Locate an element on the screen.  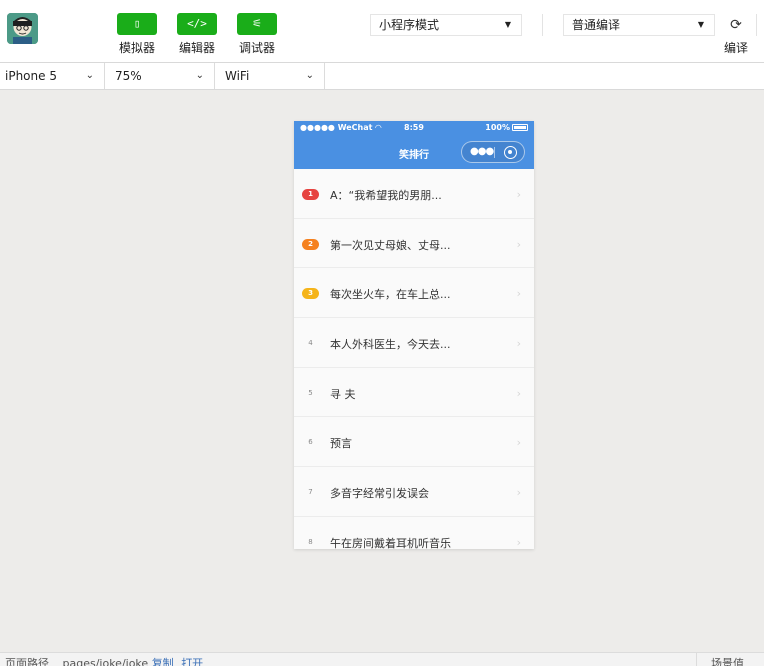
mode-select: 小程序模式 ▼ is located at coordinates (446, 25).